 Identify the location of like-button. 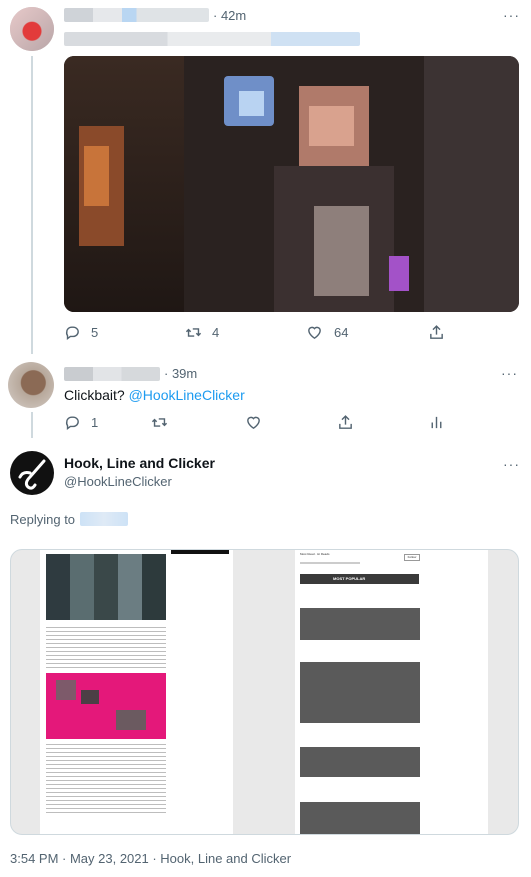
(253, 422).